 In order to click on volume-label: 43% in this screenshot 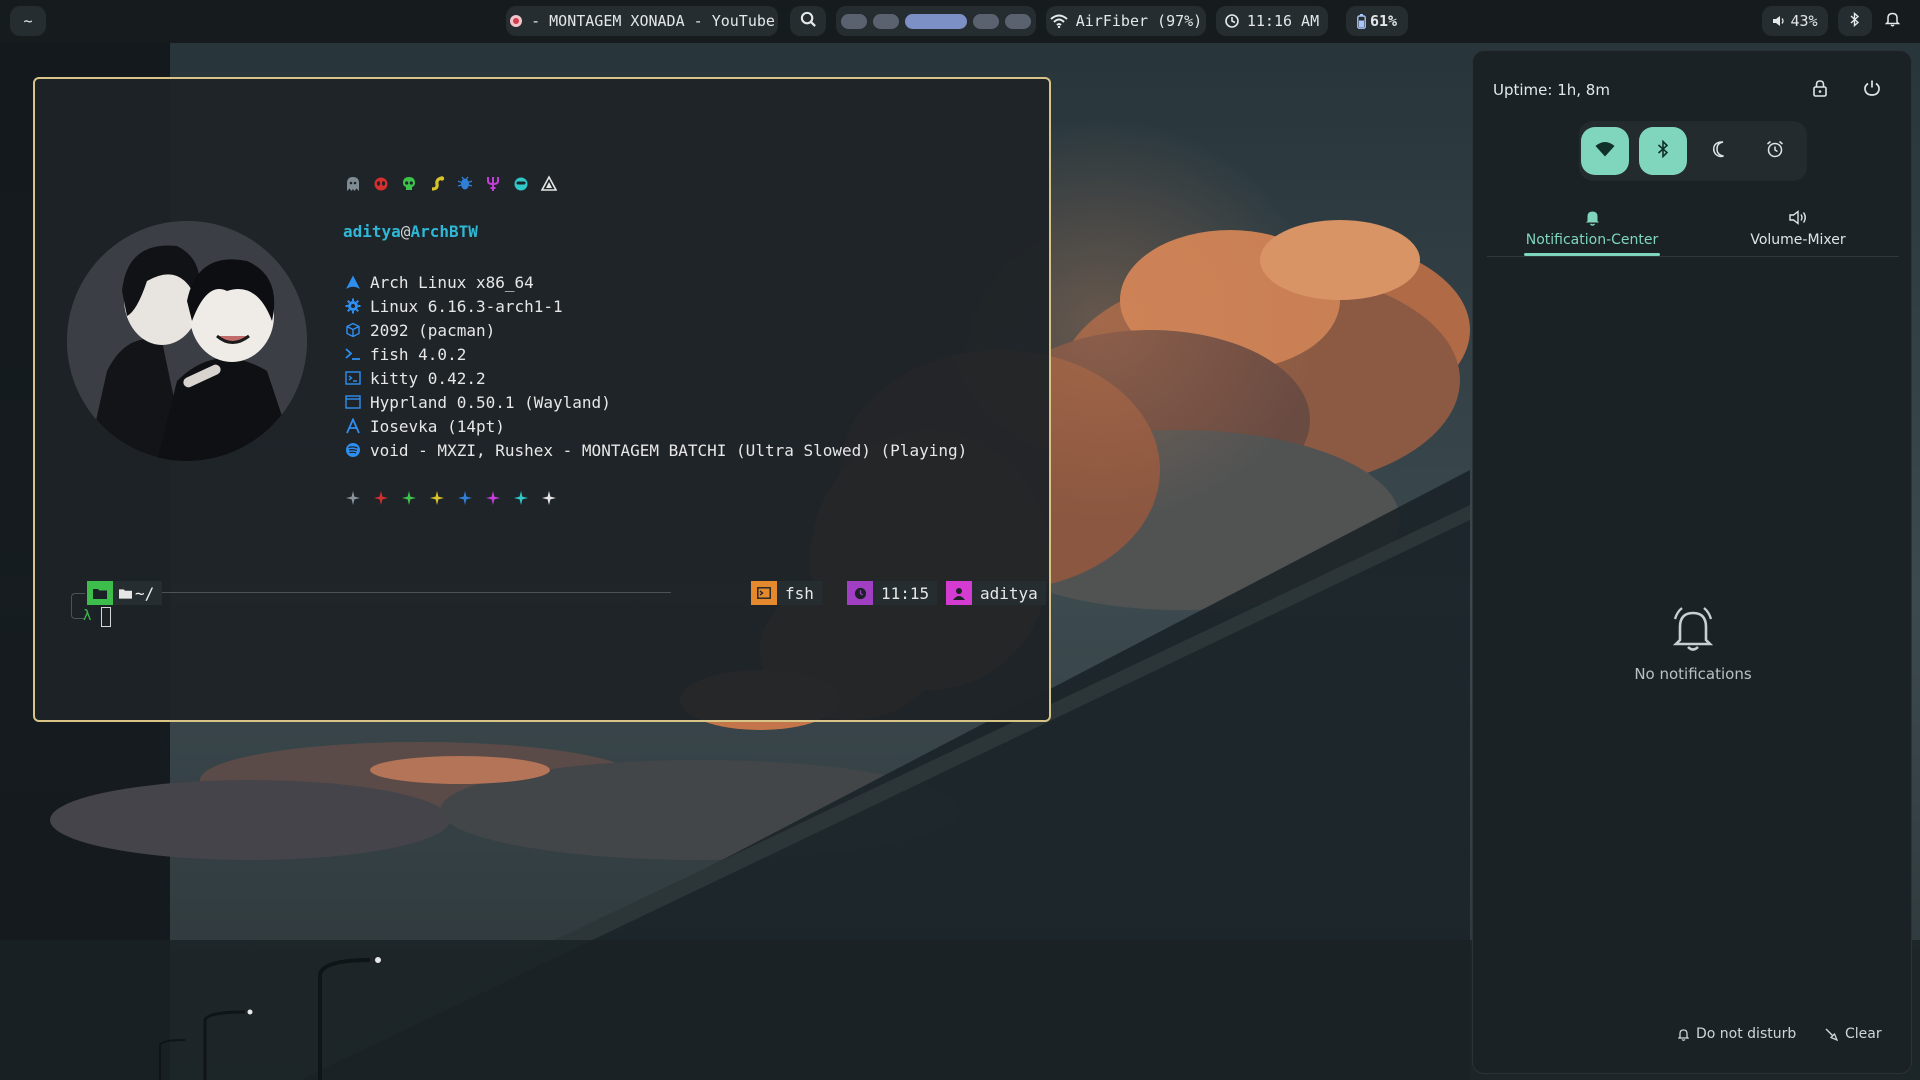, I will do `click(1804, 21)`.